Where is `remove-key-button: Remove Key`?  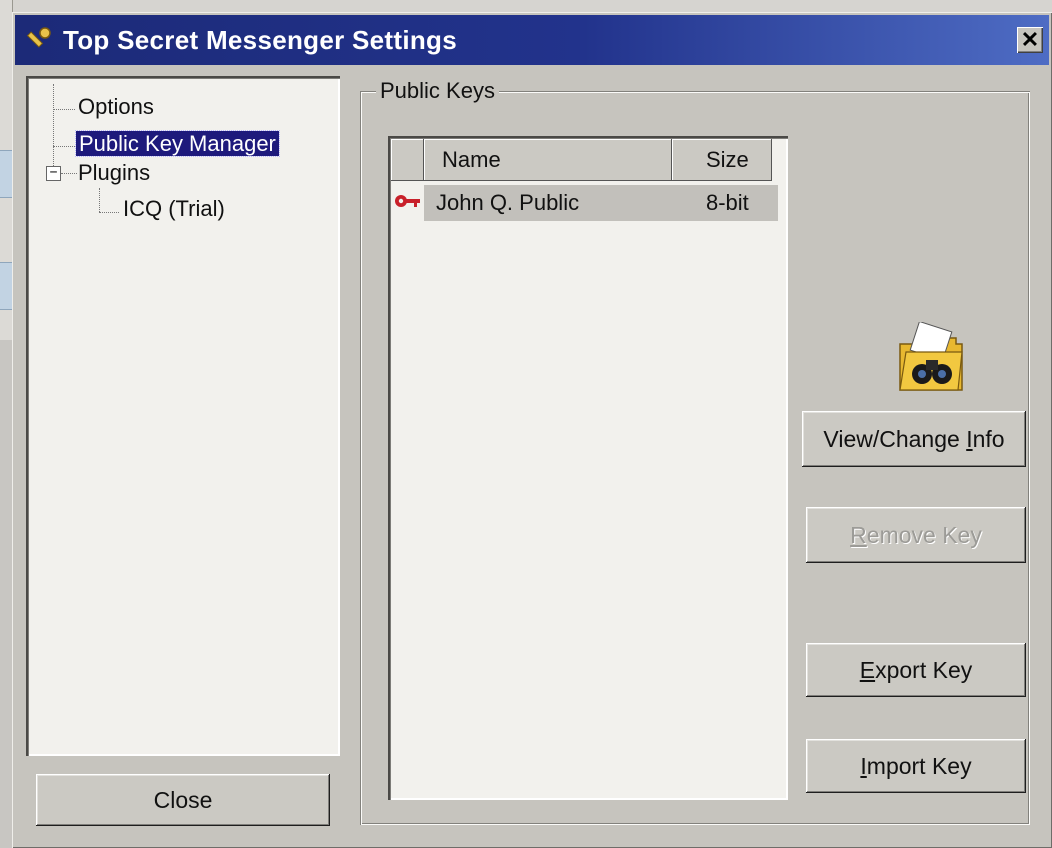
remove-key-button: Remove Key is located at coordinates (916, 535).